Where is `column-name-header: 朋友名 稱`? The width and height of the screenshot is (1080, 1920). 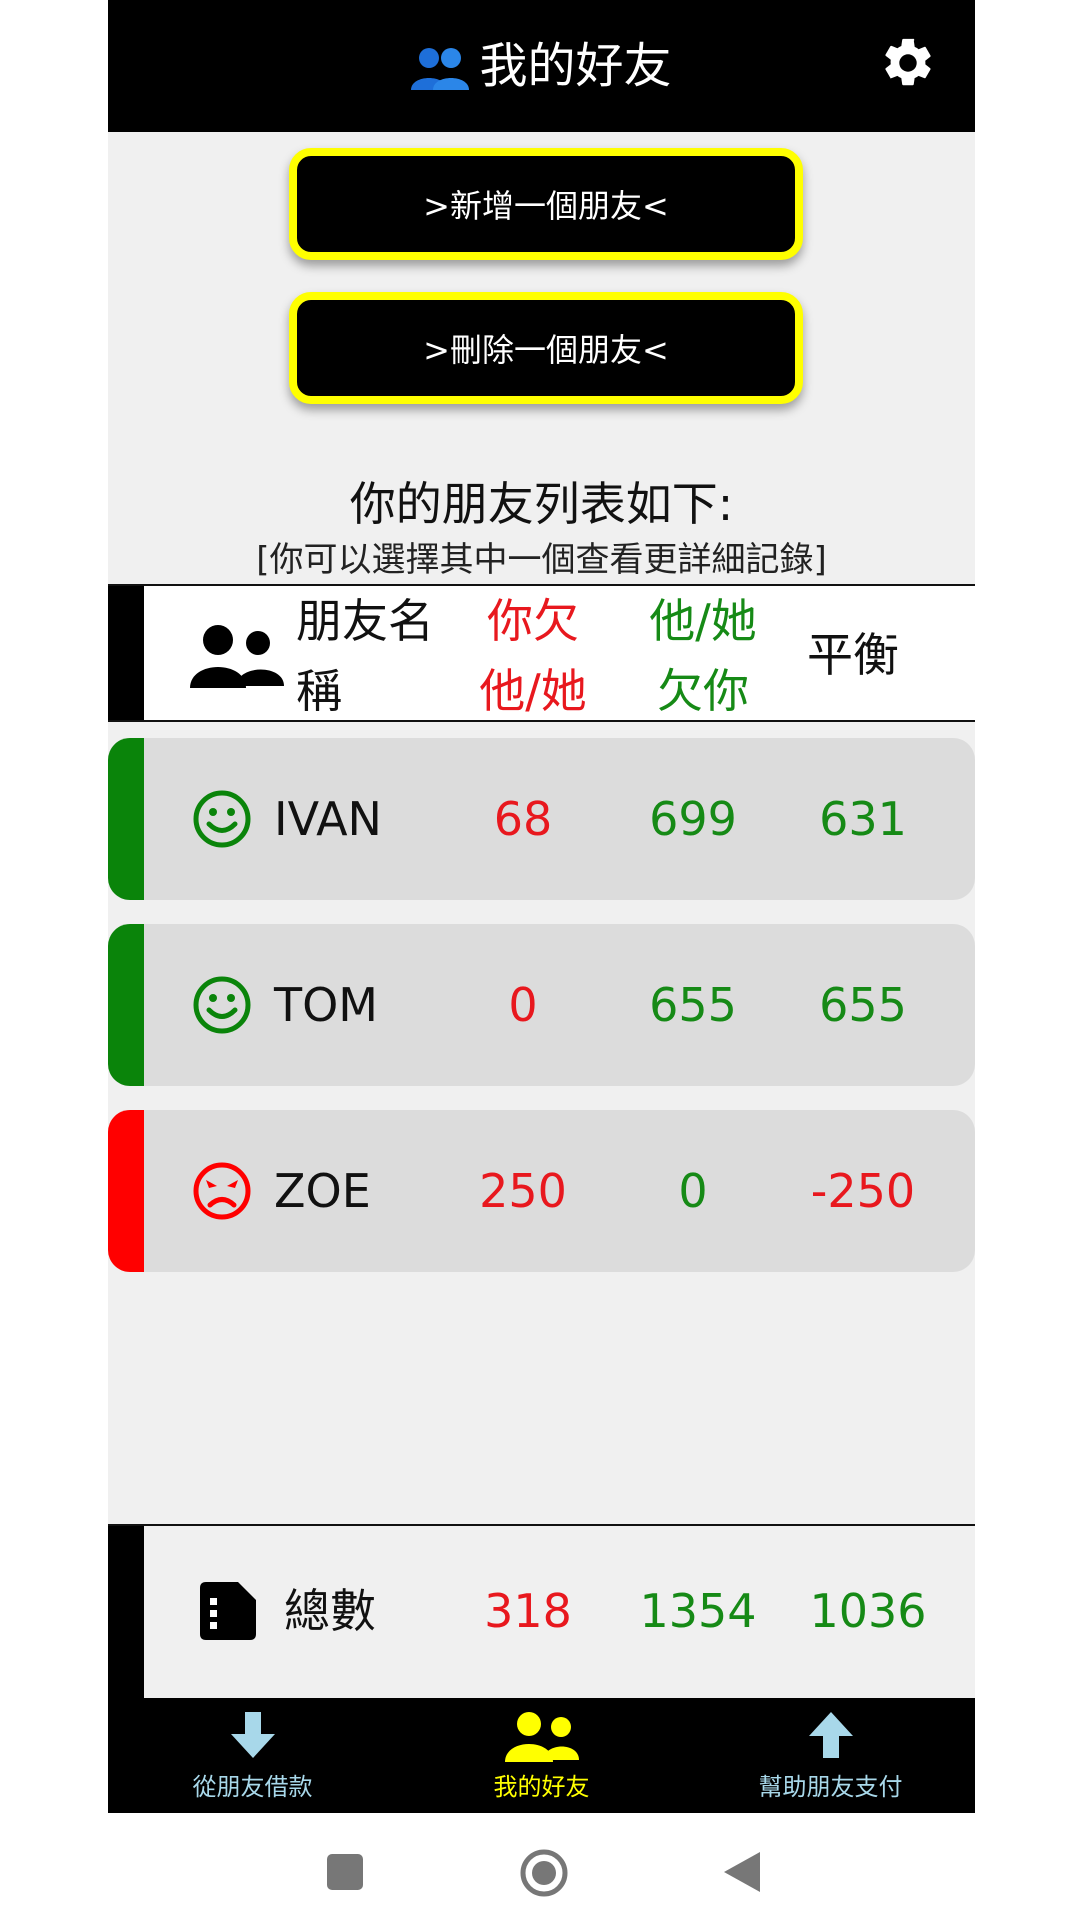 column-name-header: 朋友名 稱 is located at coordinates (371, 656).